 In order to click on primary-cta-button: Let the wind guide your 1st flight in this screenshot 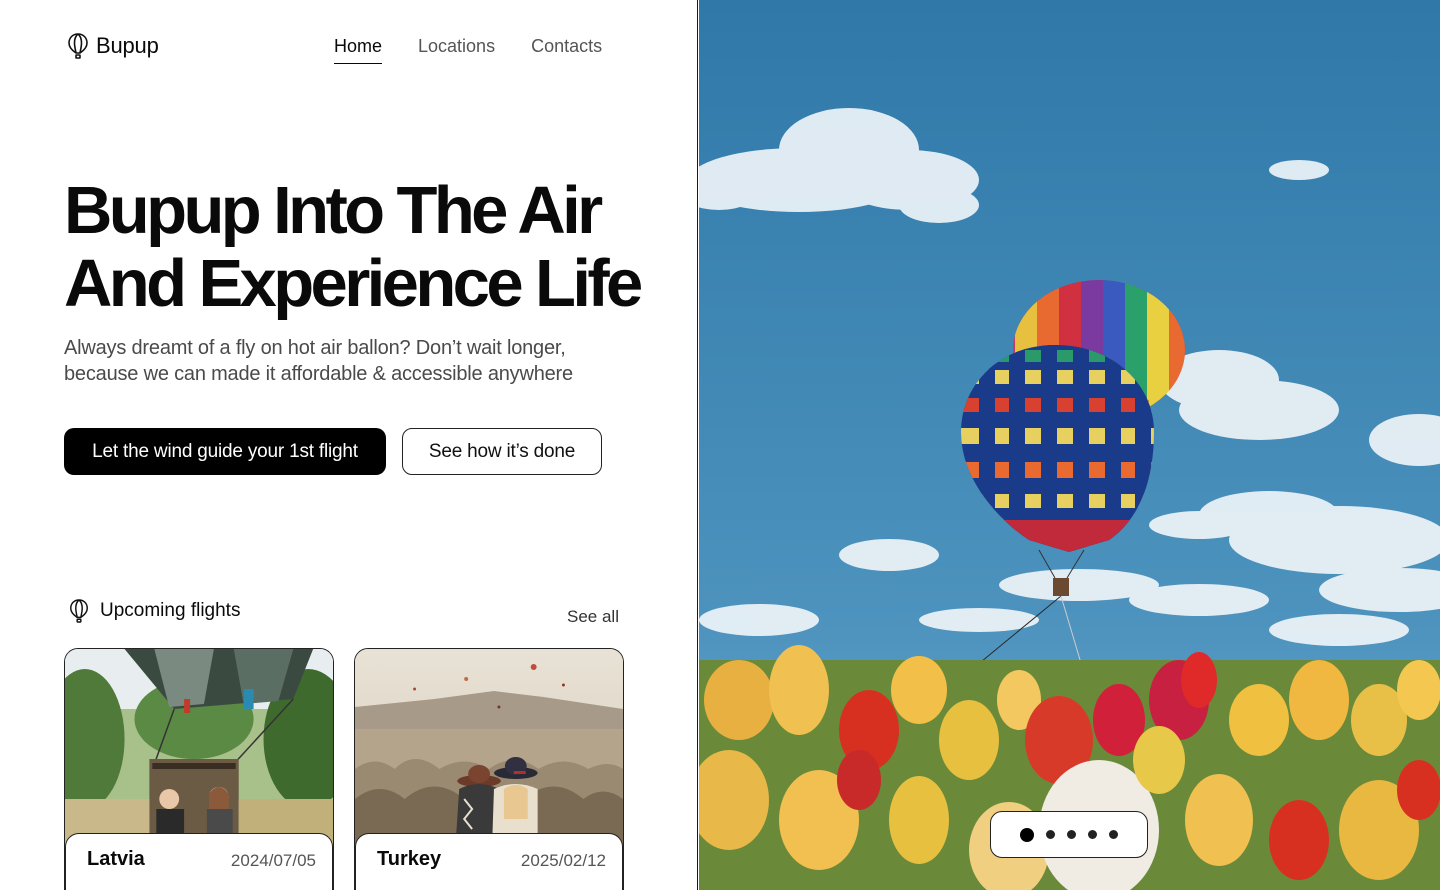, I will do `click(225, 451)`.